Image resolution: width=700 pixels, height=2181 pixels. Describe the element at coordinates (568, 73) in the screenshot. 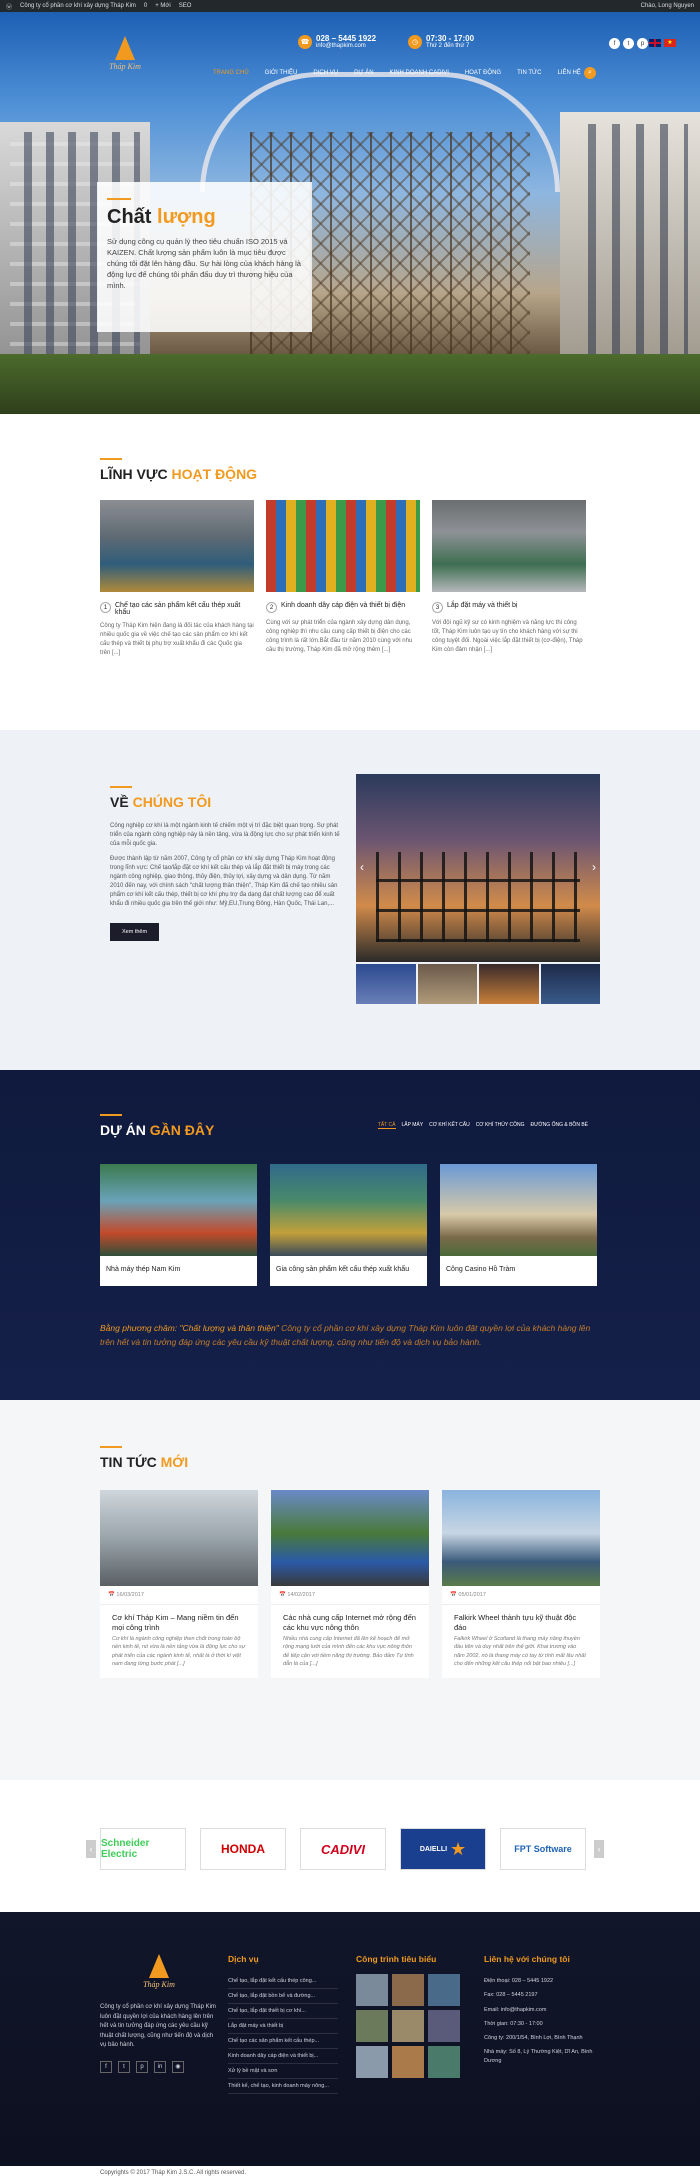

I see `nav-item-contact: Liên hệ` at that location.